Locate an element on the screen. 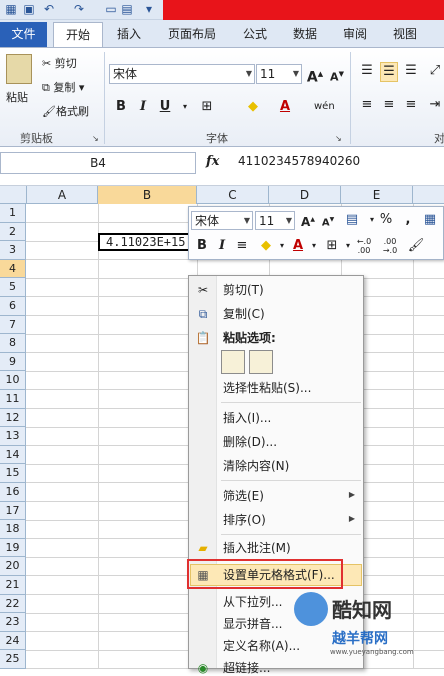 The image size is (444, 676). insert-function-icon: fx is located at coordinates (212, 161).